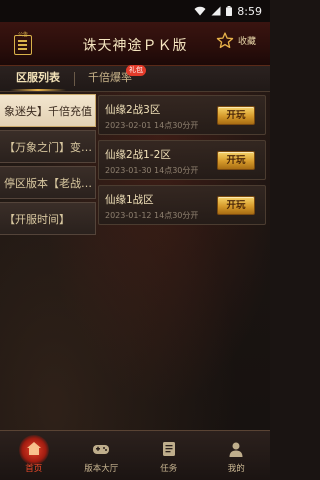 Image resolution: width=320 pixels, height=480 pixels. Describe the element at coordinates (138, 155) in the screenshot. I see `server-name: 仙缘2战1-2区` at that location.